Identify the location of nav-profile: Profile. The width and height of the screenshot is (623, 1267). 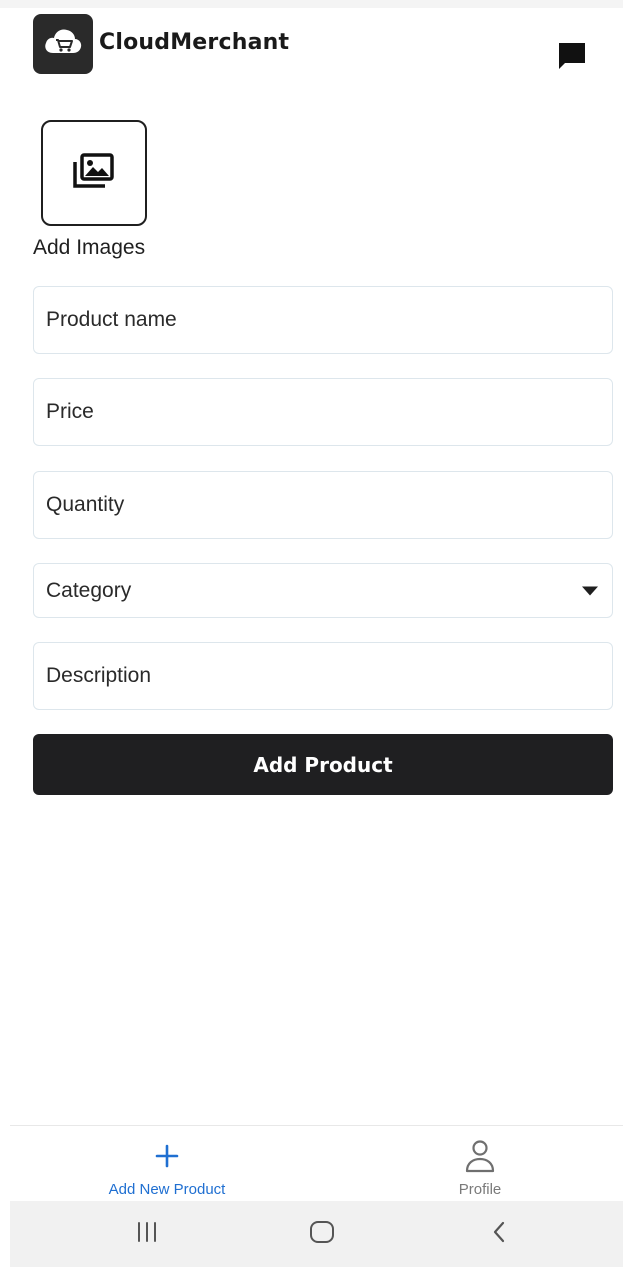
(480, 1164).